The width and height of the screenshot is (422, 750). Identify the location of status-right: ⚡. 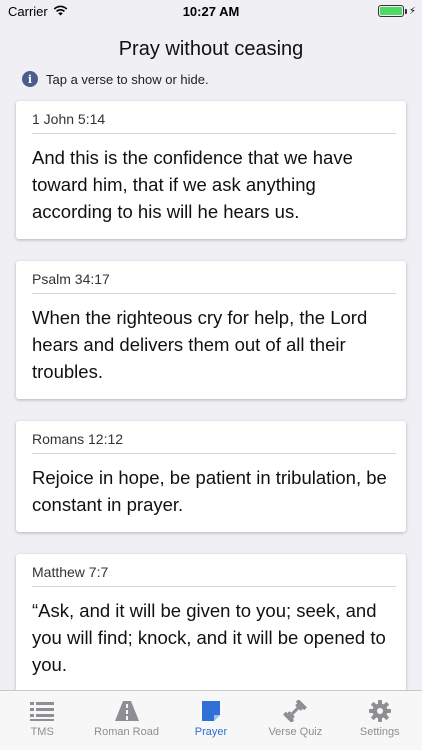
(396, 11).